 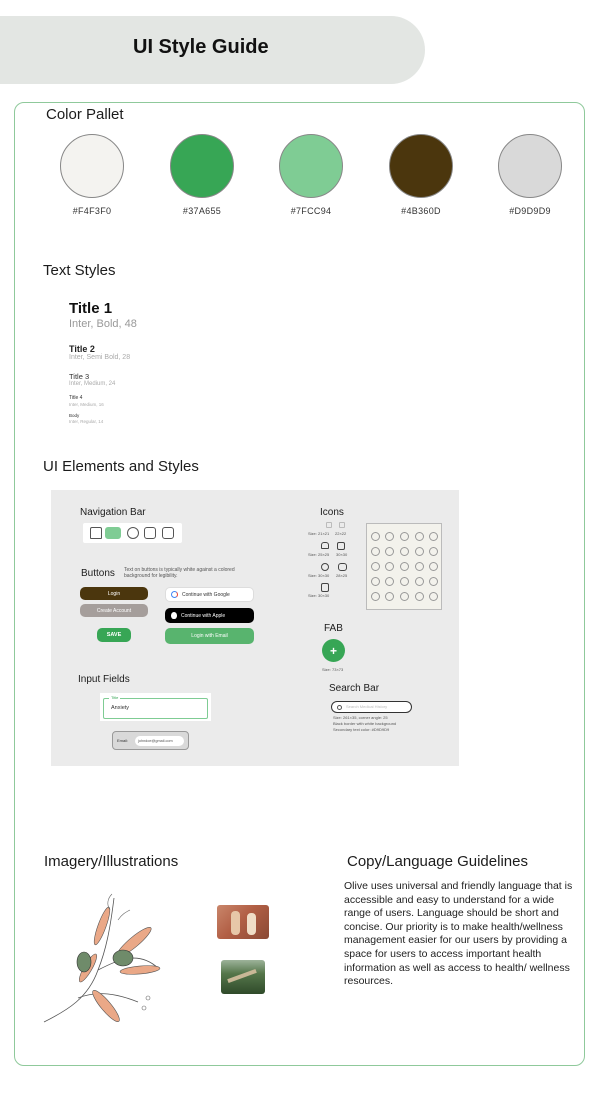 What do you see at coordinates (111, 861) in the screenshot?
I see `imagery-heading: Imagery/Illustrations` at bounding box center [111, 861].